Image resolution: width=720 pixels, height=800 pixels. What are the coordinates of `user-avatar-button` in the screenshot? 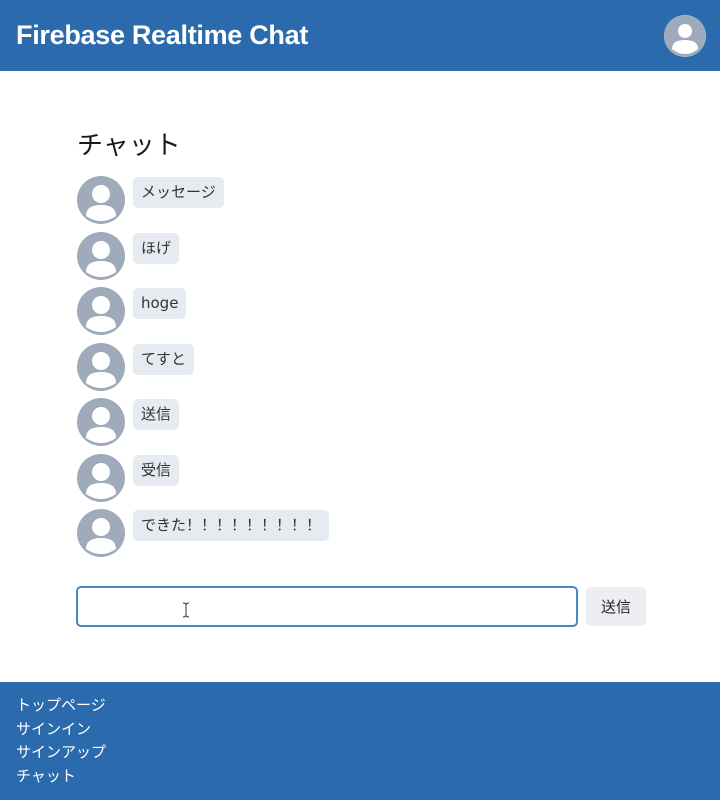 It's located at (685, 35).